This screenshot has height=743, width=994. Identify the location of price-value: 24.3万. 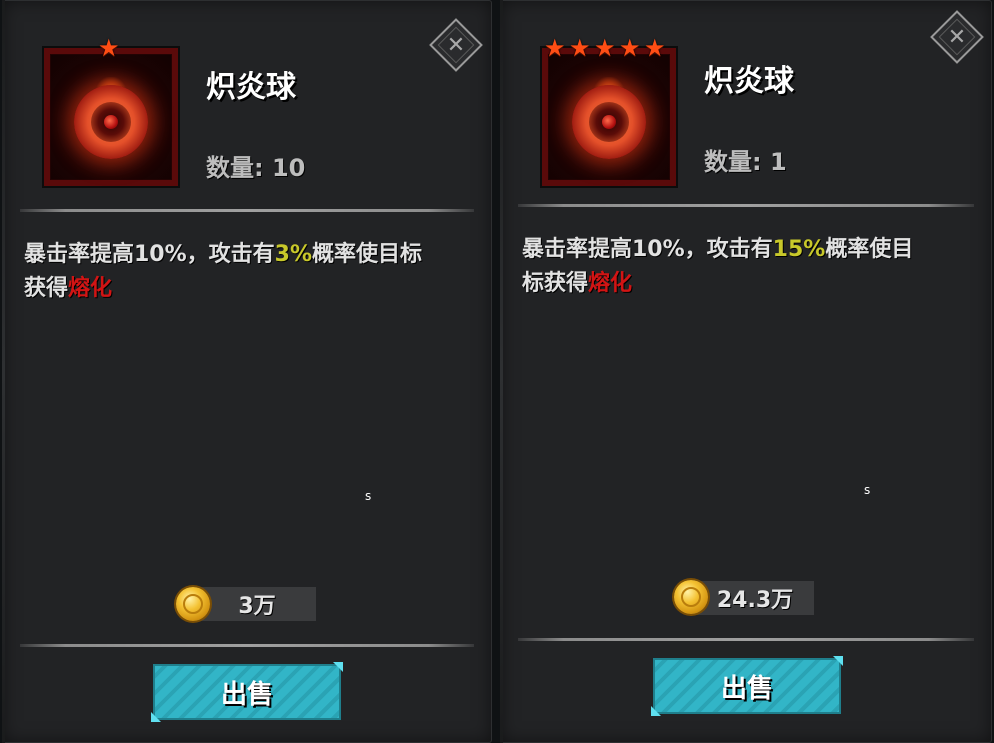
(755, 600).